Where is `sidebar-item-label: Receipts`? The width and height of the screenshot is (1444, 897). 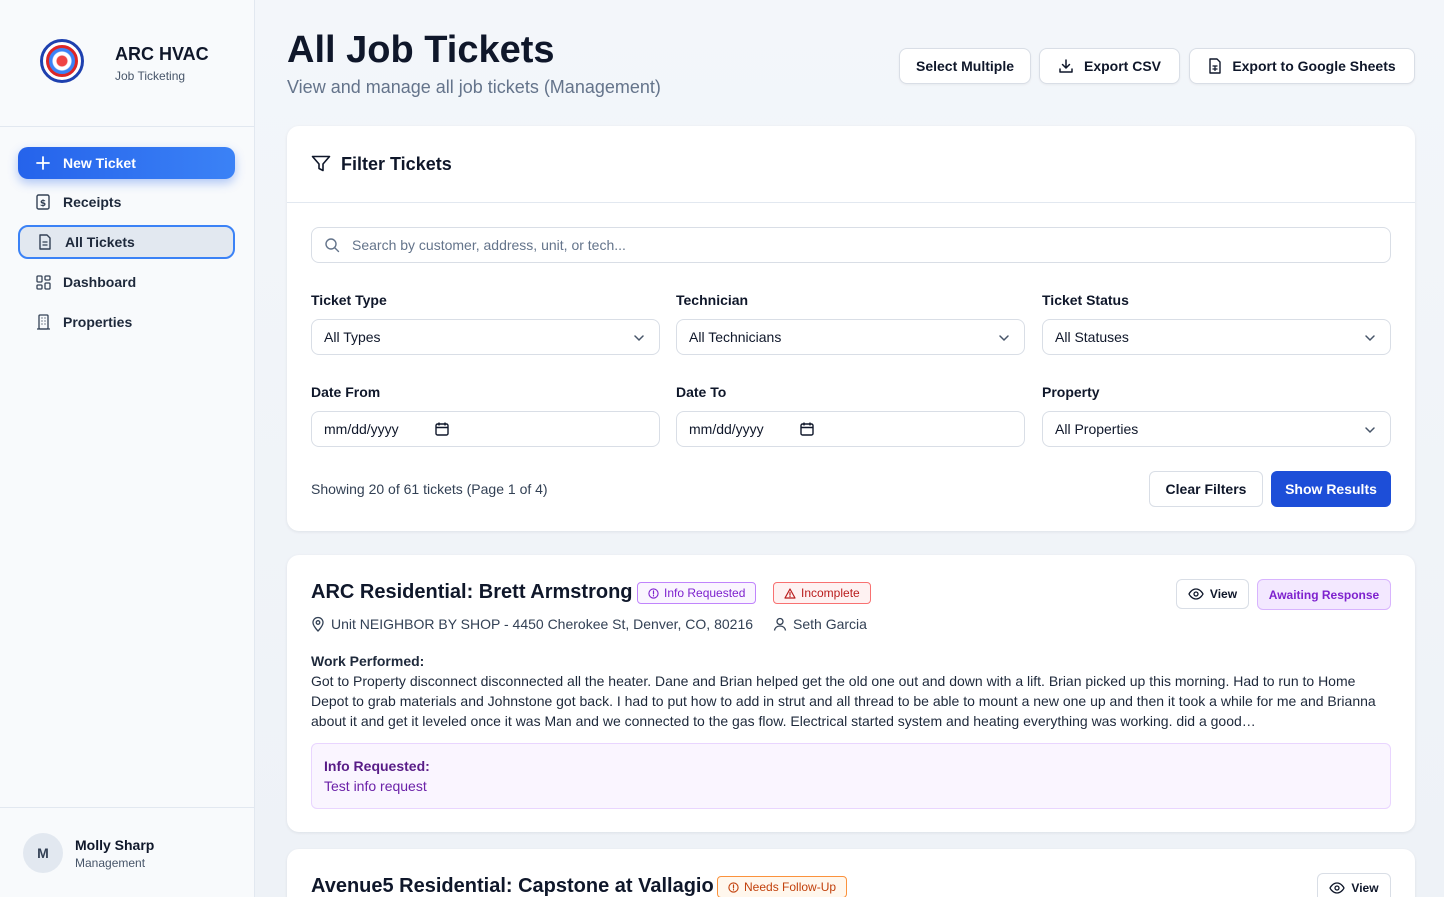 sidebar-item-label: Receipts is located at coordinates (92, 202).